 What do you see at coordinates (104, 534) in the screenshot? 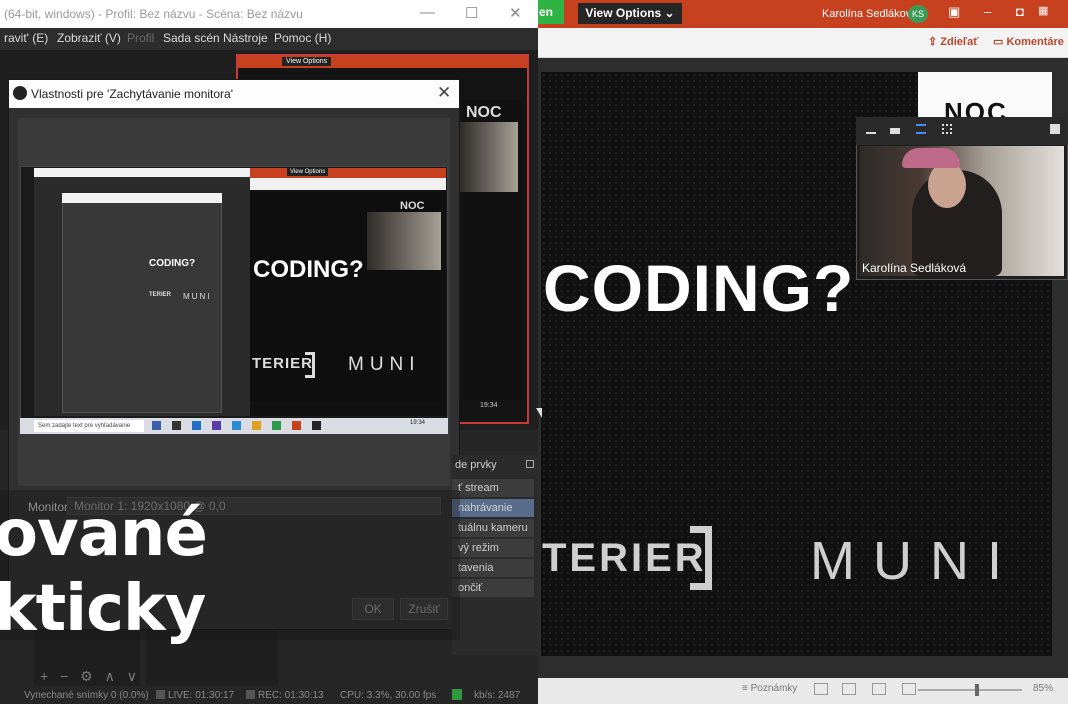
I see `caption-line-1: ované` at bounding box center [104, 534].